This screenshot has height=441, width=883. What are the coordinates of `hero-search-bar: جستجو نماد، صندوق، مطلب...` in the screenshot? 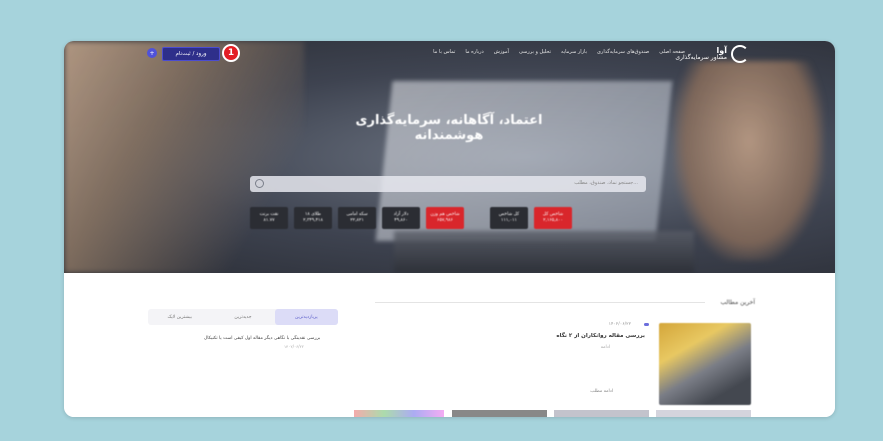 It's located at (448, 184).